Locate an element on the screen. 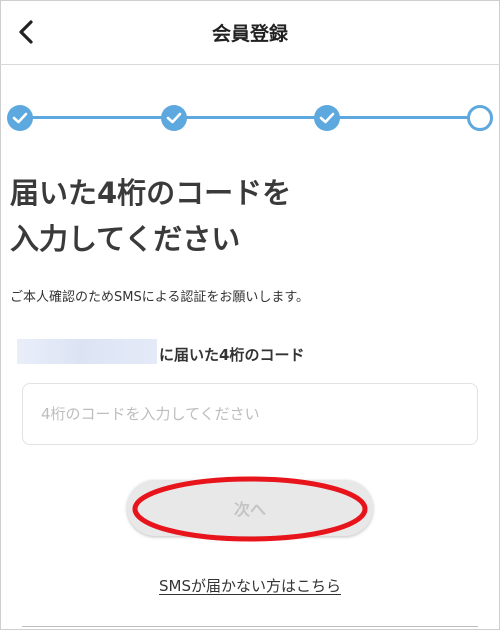 This screenshot has height=630, width=500. stepper-track is located at coordinates (250, 117).